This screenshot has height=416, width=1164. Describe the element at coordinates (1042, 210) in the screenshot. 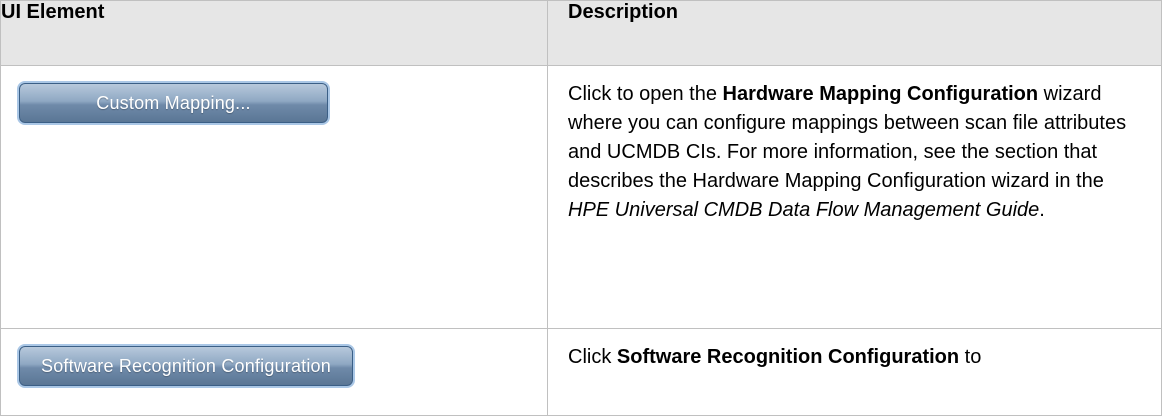

I see `desc-text: .` at that location.